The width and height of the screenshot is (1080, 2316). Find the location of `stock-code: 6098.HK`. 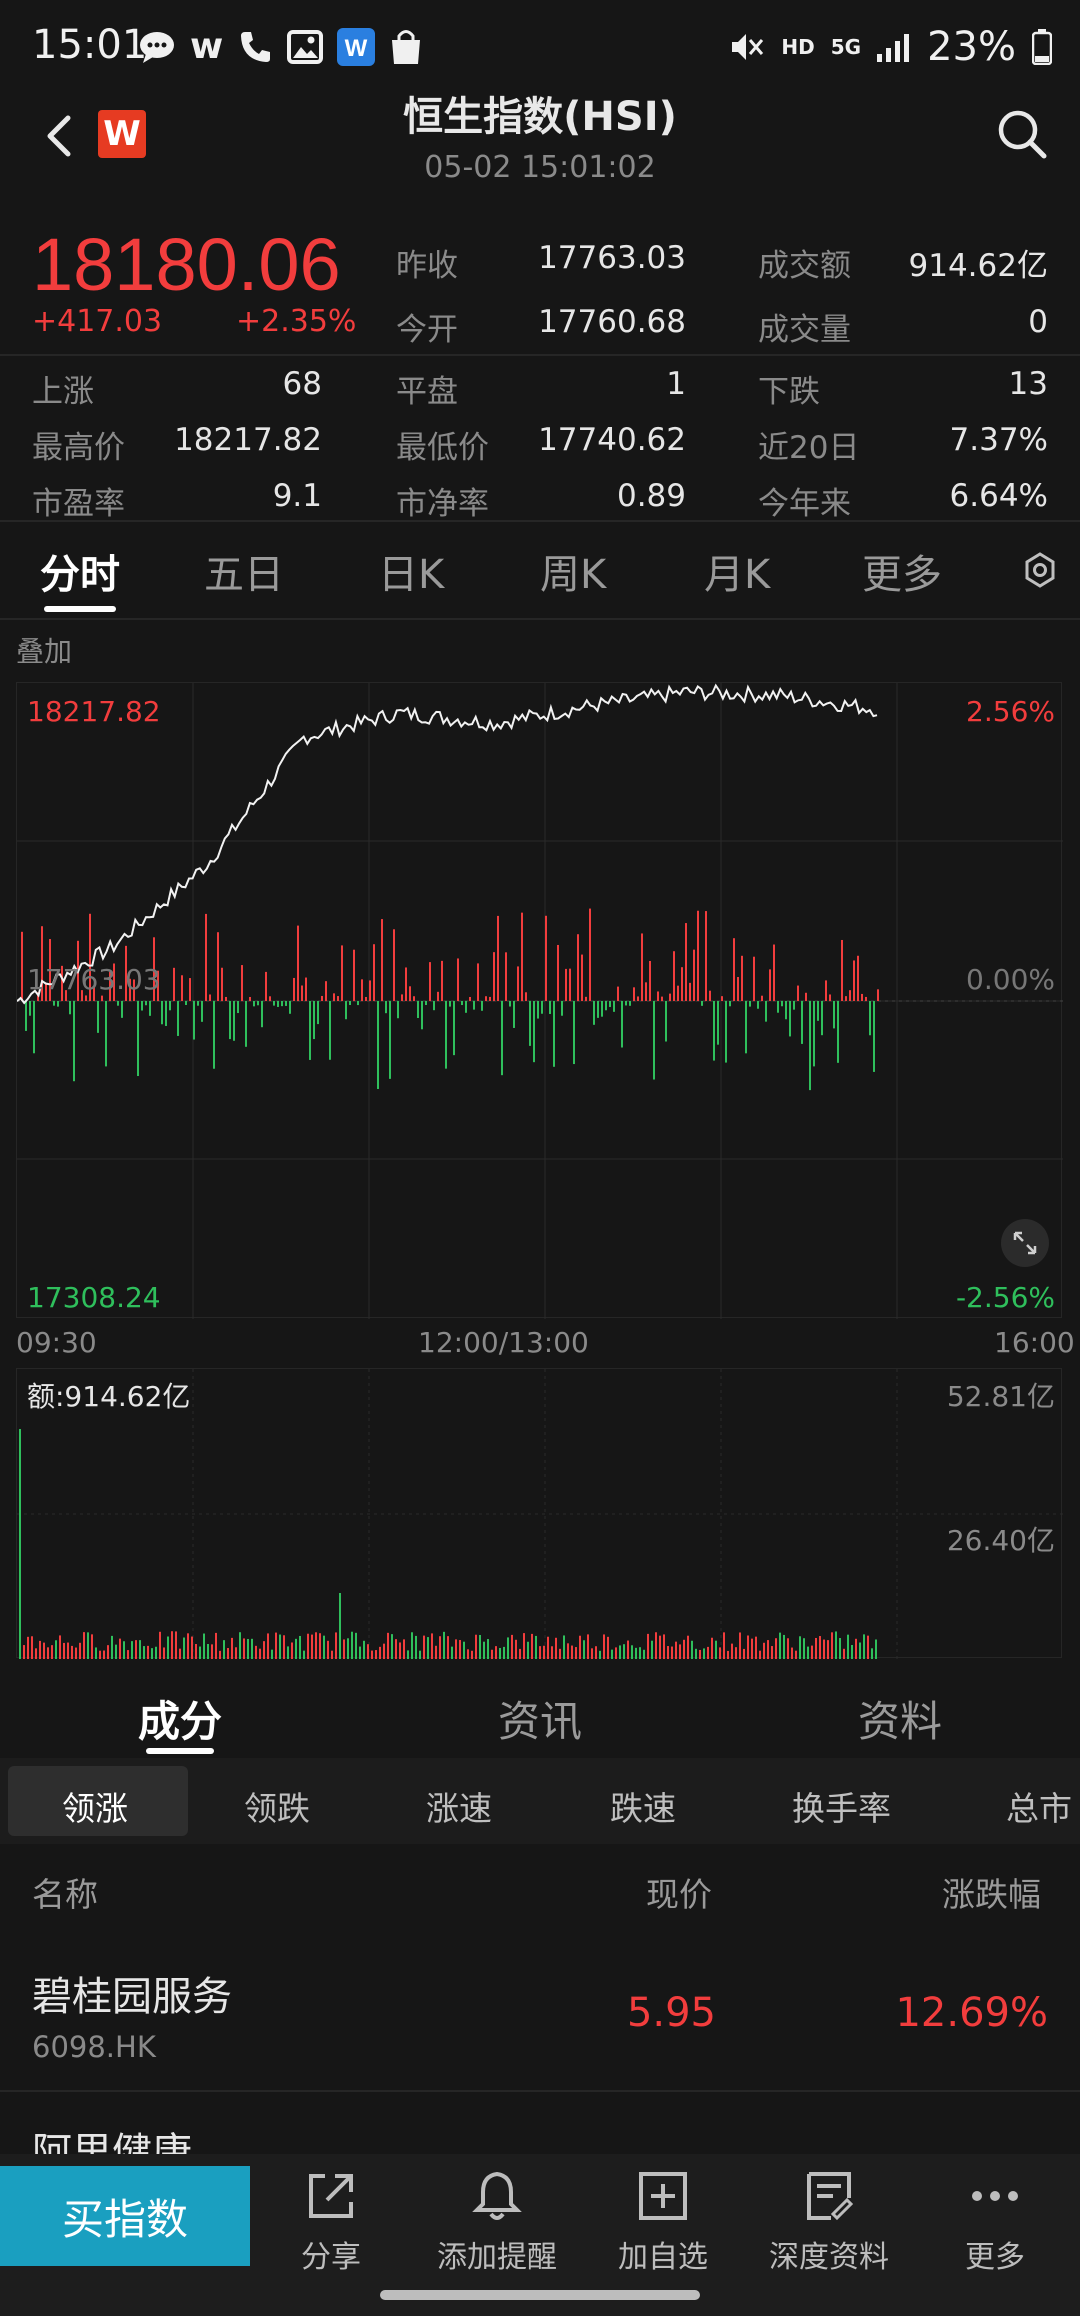

stock-code: 6098.HK is located at coordinates (94, 2047).